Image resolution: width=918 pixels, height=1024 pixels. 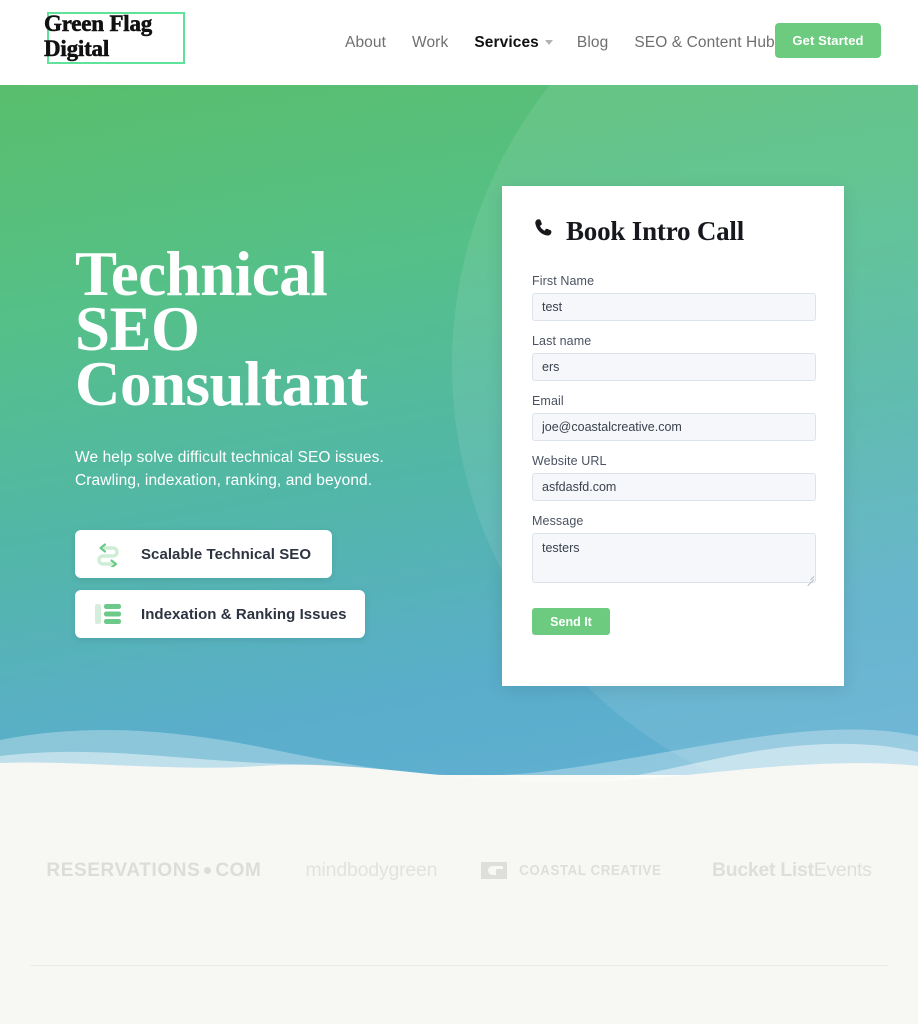 I want to click on phone-icon, so click(x=544, y=231).